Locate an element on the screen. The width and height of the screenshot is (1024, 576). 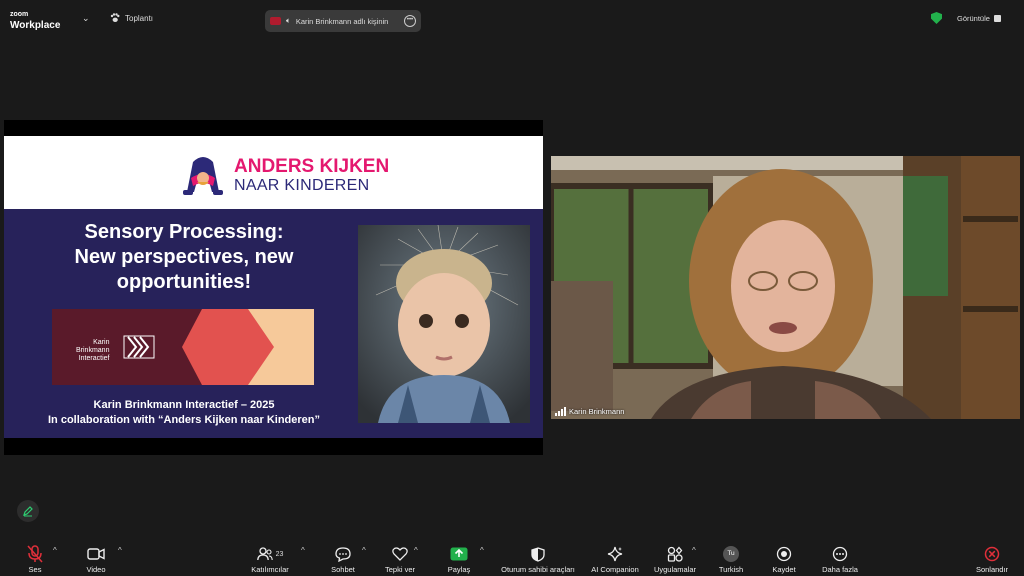
slide-title-line: opportunities! is located at coordinates (184, 282).